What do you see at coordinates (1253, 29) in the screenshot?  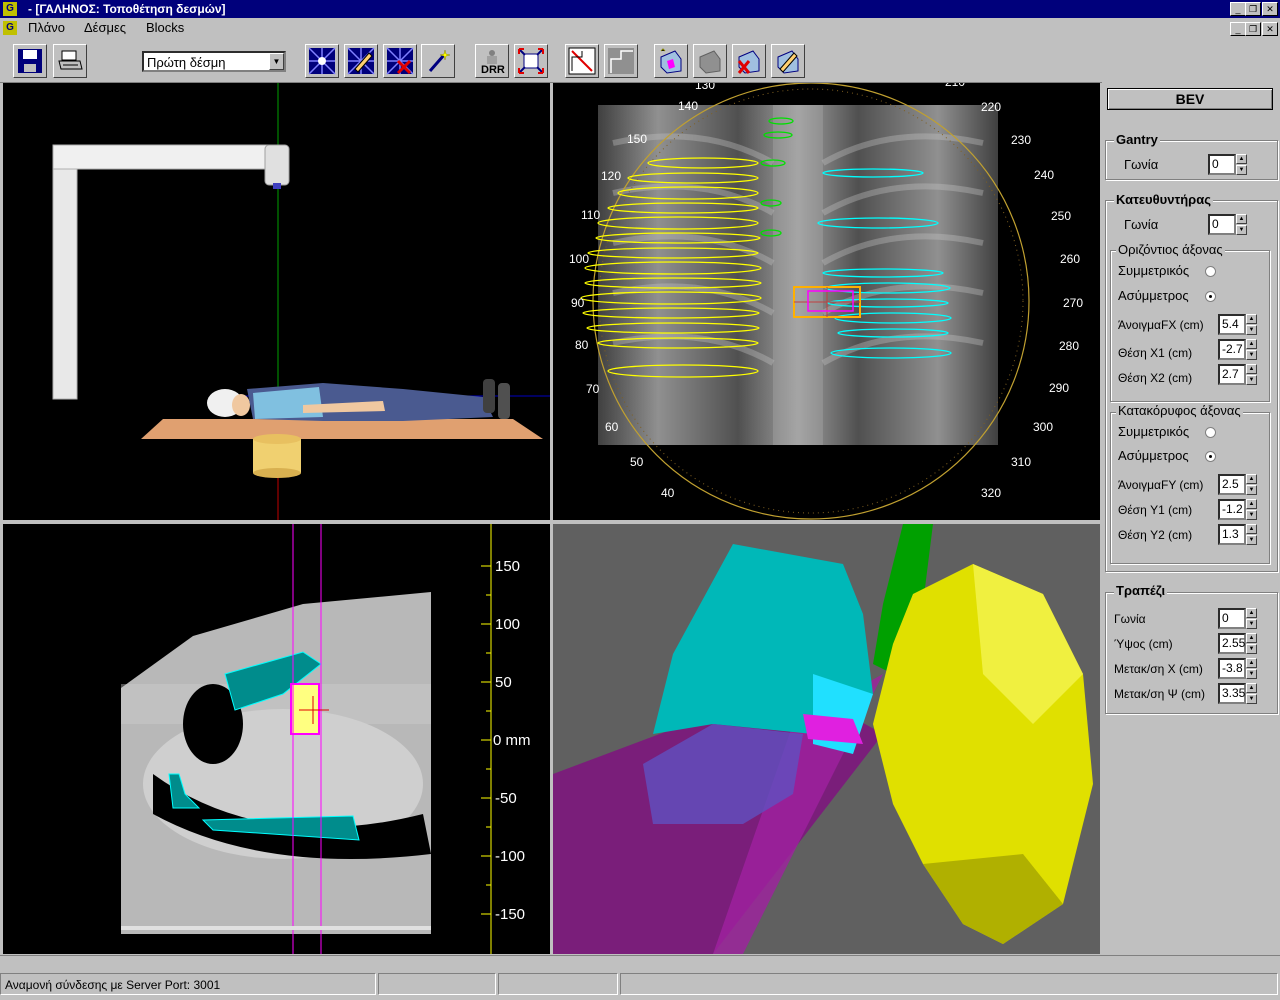 I see `doc-restore-button: ❐` at bounding box center [1253, 29].